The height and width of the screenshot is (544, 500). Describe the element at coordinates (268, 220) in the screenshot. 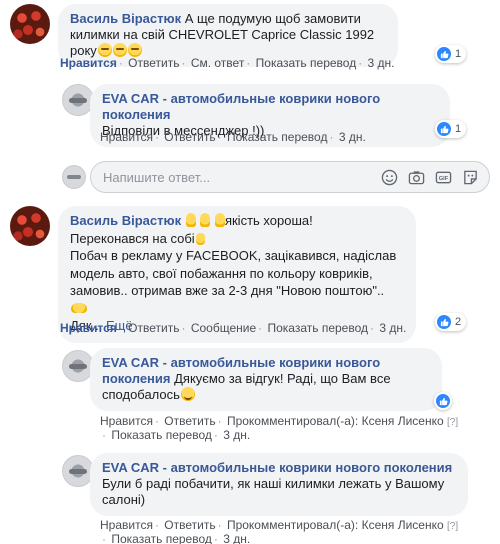

I see `comment-line: якість хороша!` at that location.